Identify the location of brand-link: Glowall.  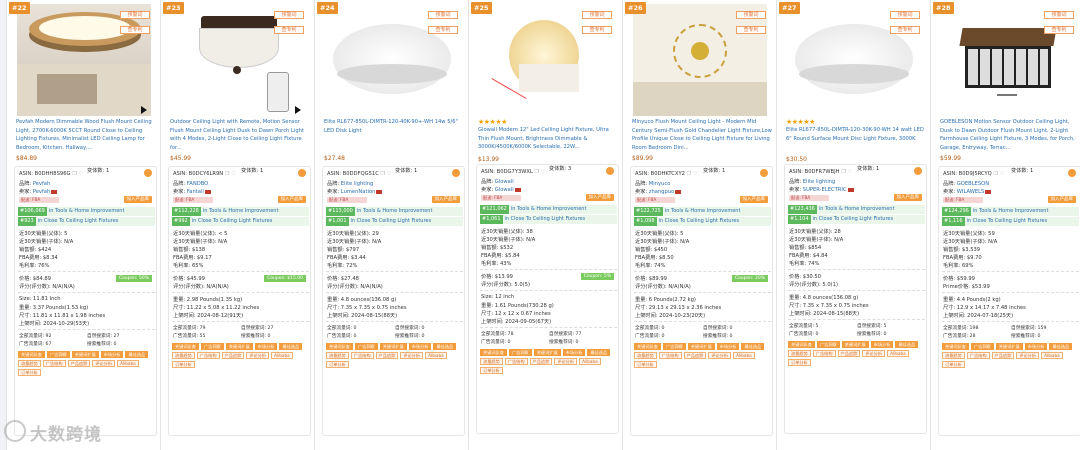
(504, 182).